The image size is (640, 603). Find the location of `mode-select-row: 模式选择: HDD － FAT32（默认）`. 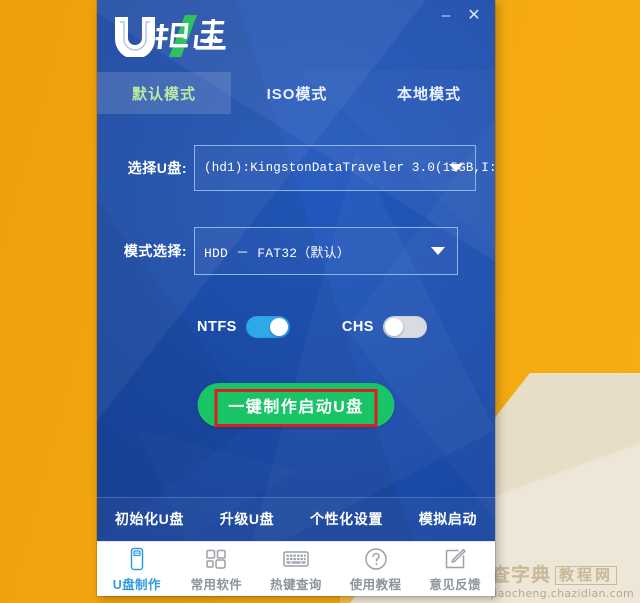

mode-select-row: 模式选择: HDD － FAT32（默认） is located at coordinates (296, 251).